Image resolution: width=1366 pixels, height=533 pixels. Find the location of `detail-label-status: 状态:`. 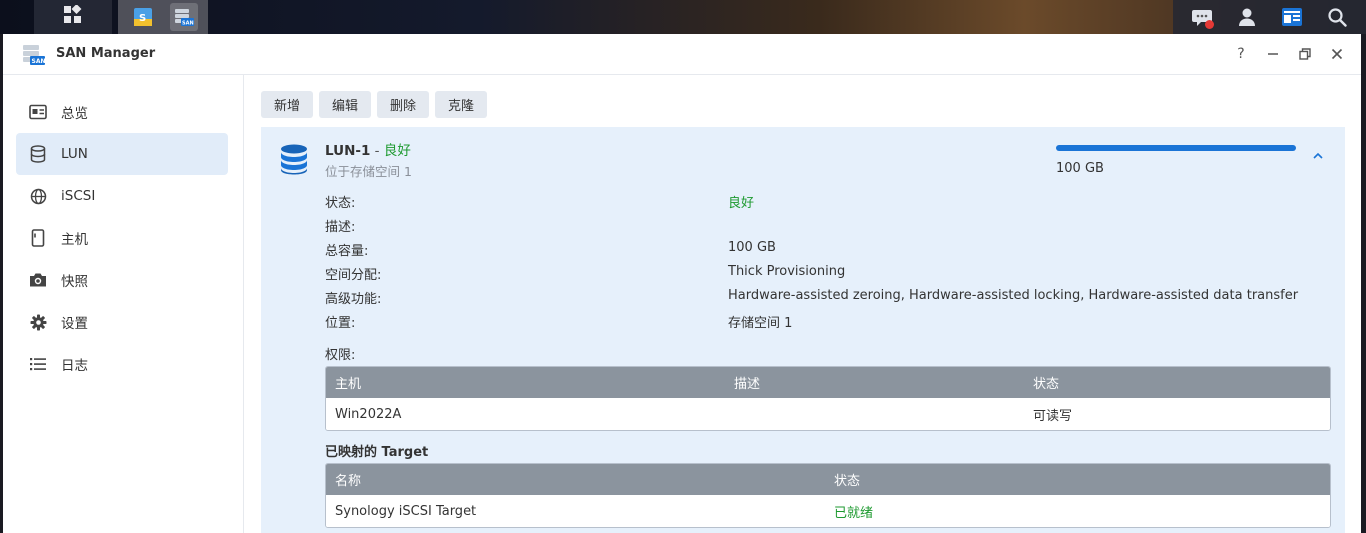

detail-label-status: 状态: is located at coordinates (340, 203).